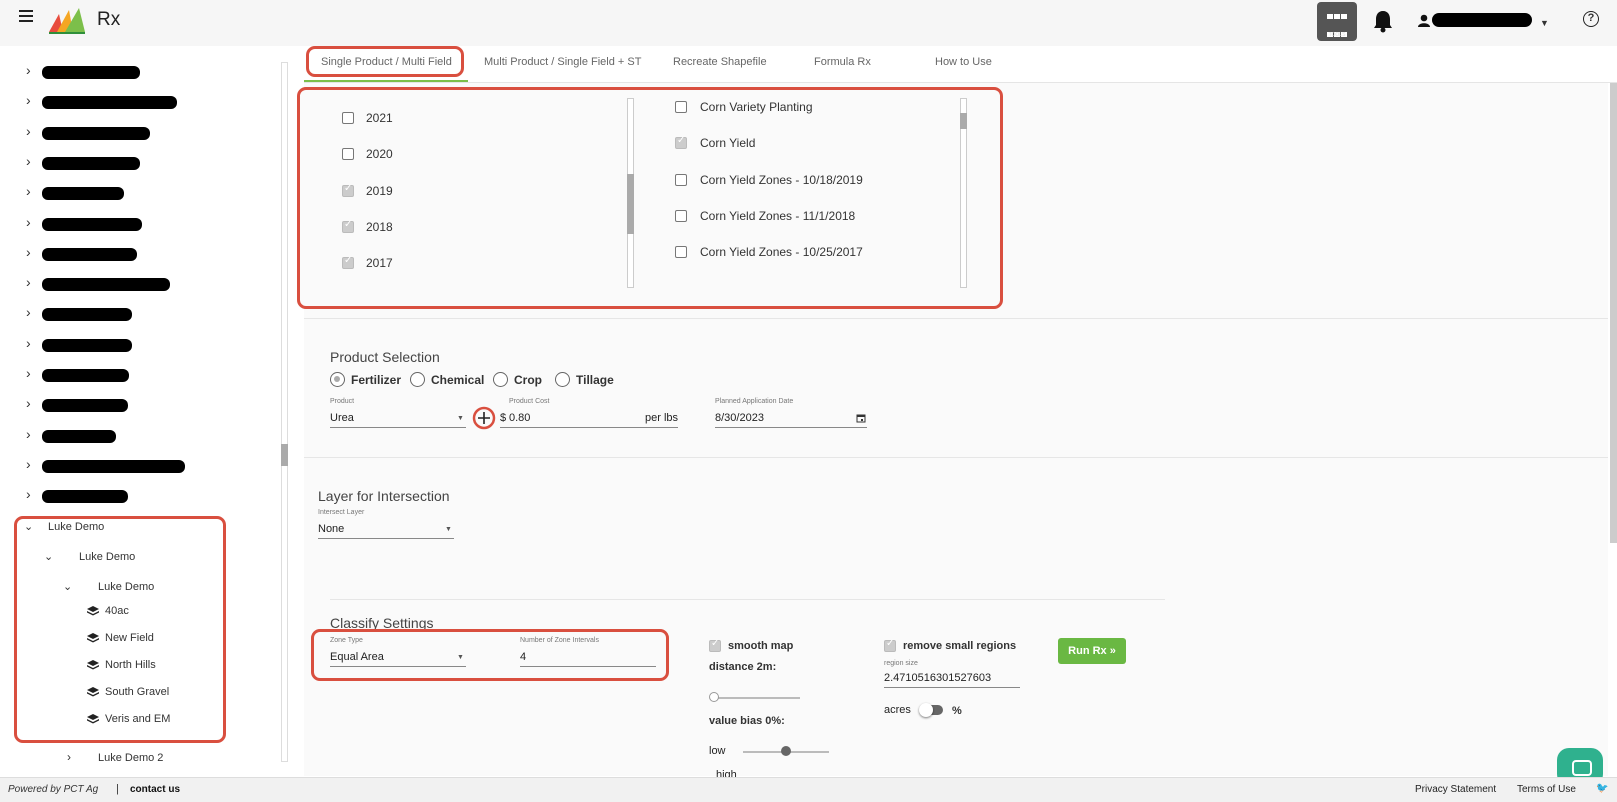  What do you see at coordinates (342, 401) in the screenshot?
I see `product-label: Product` at bounding box center [342, 401].